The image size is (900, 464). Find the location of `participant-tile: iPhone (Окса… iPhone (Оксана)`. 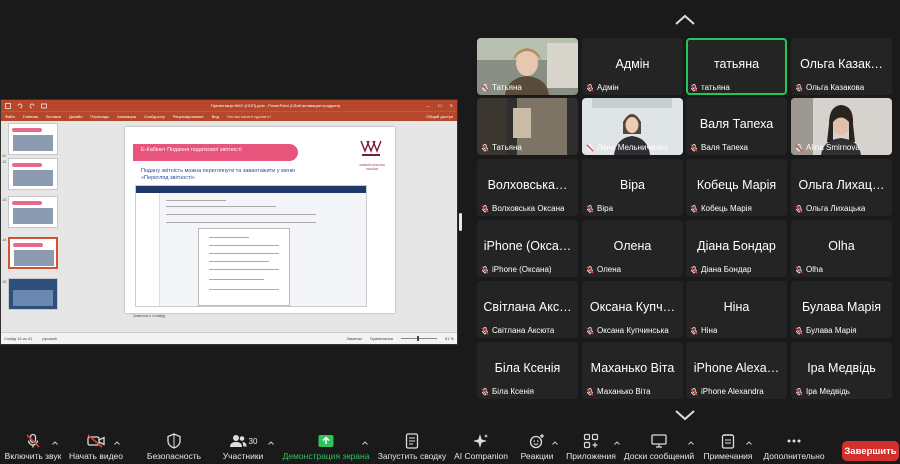

participant-tile: iPhone (Окса… iPhone (Оксана) is located at coordinates (527, 248).